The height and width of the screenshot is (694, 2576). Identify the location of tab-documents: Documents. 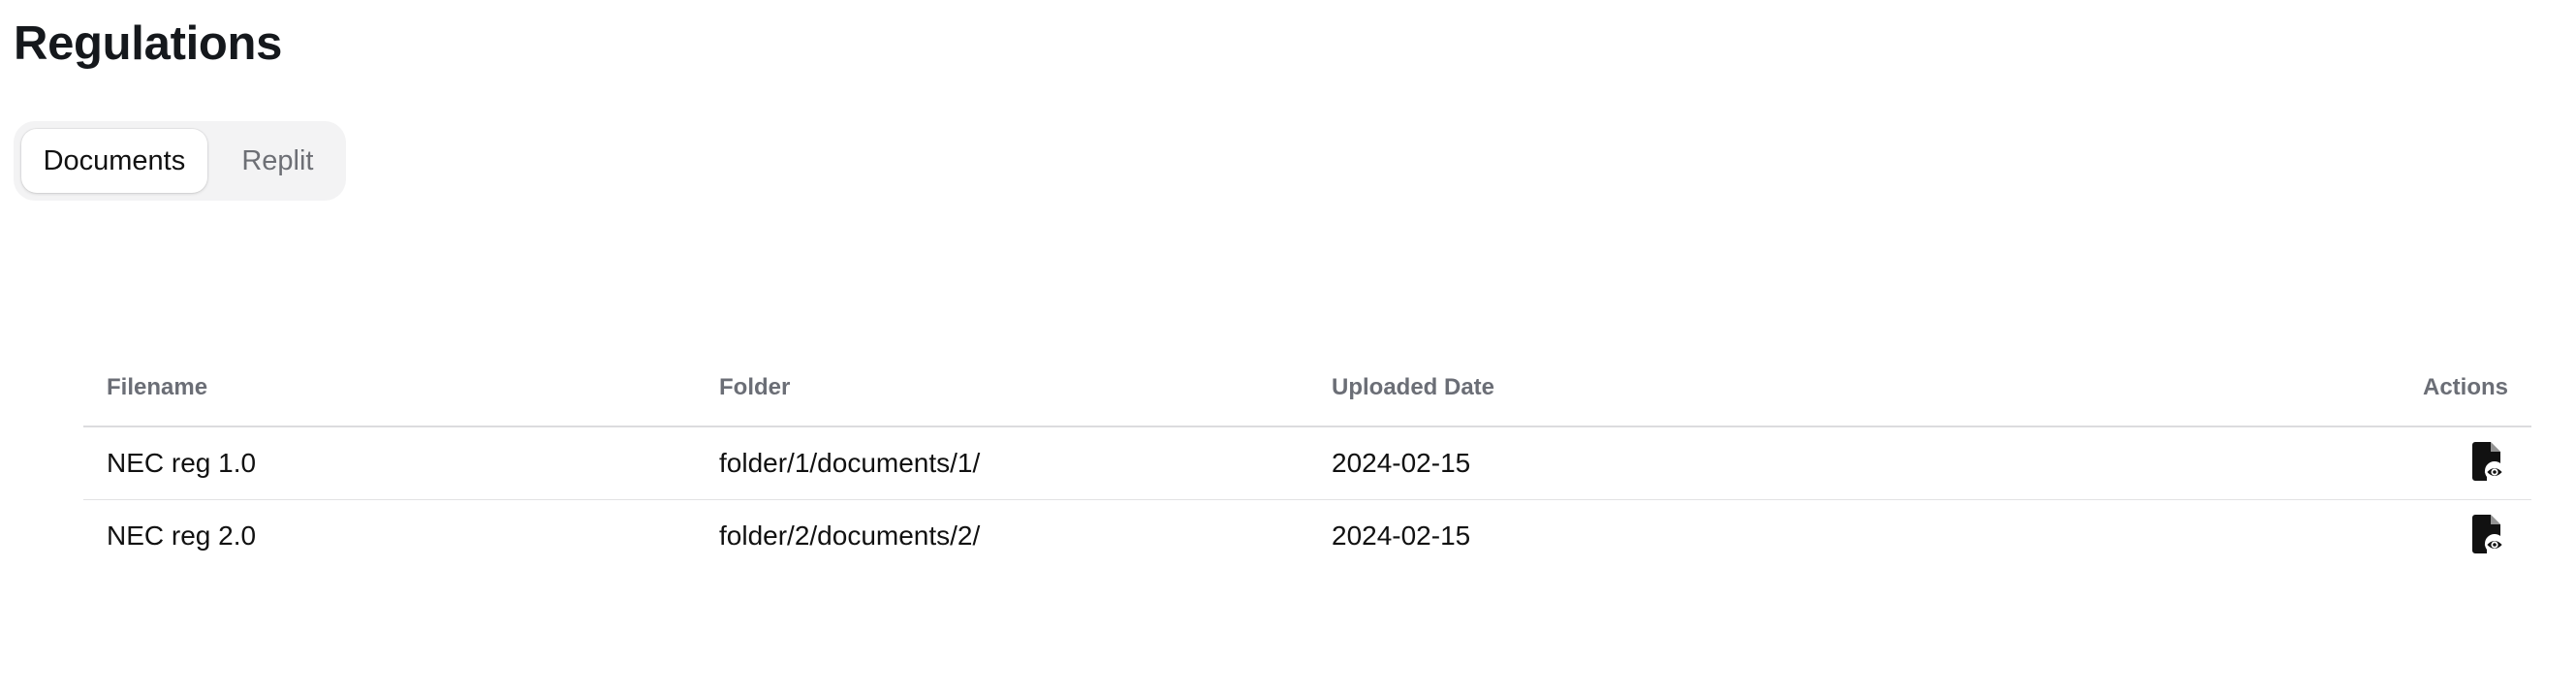
(114, 161).